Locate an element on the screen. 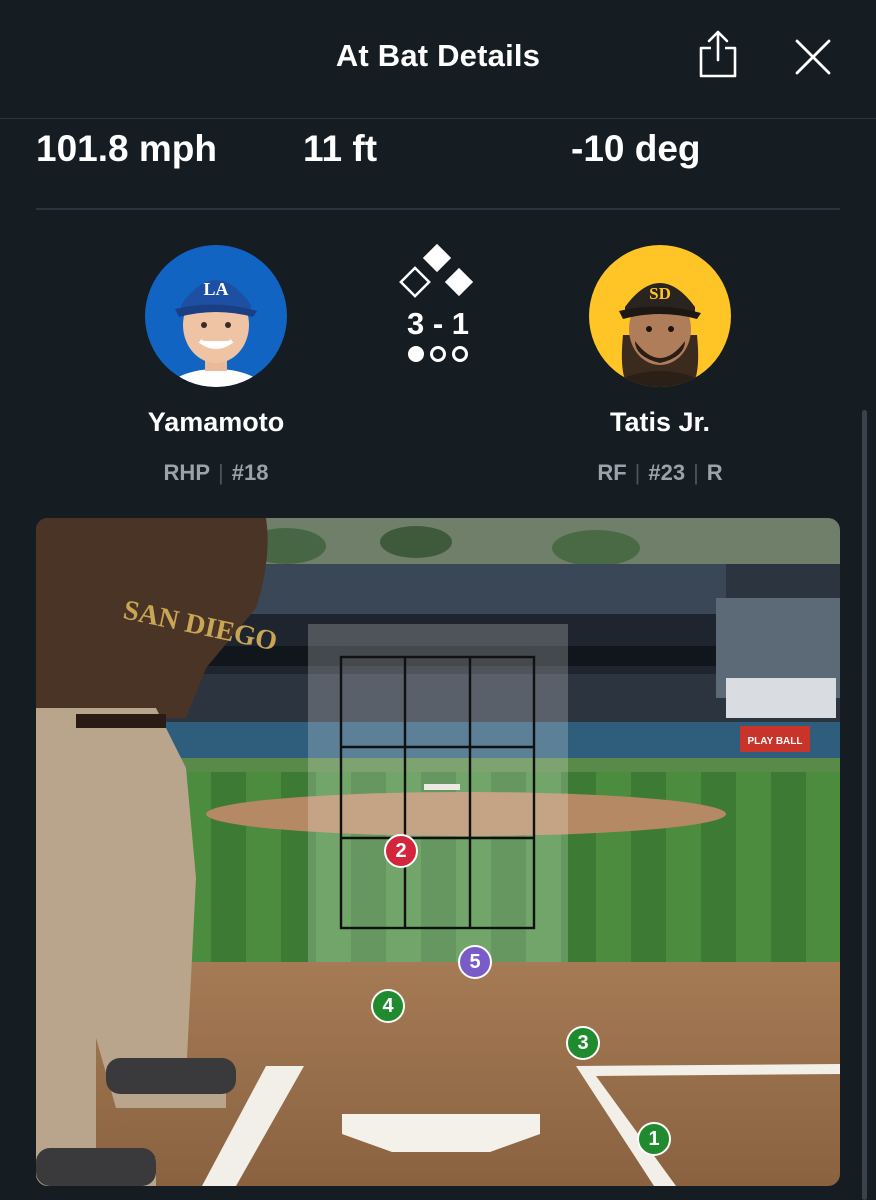 The width and height of the screenshot is (876, 1200). batter-card: SD Tatis Jr. RF | #23 | R is located at coordinates (660, 365).